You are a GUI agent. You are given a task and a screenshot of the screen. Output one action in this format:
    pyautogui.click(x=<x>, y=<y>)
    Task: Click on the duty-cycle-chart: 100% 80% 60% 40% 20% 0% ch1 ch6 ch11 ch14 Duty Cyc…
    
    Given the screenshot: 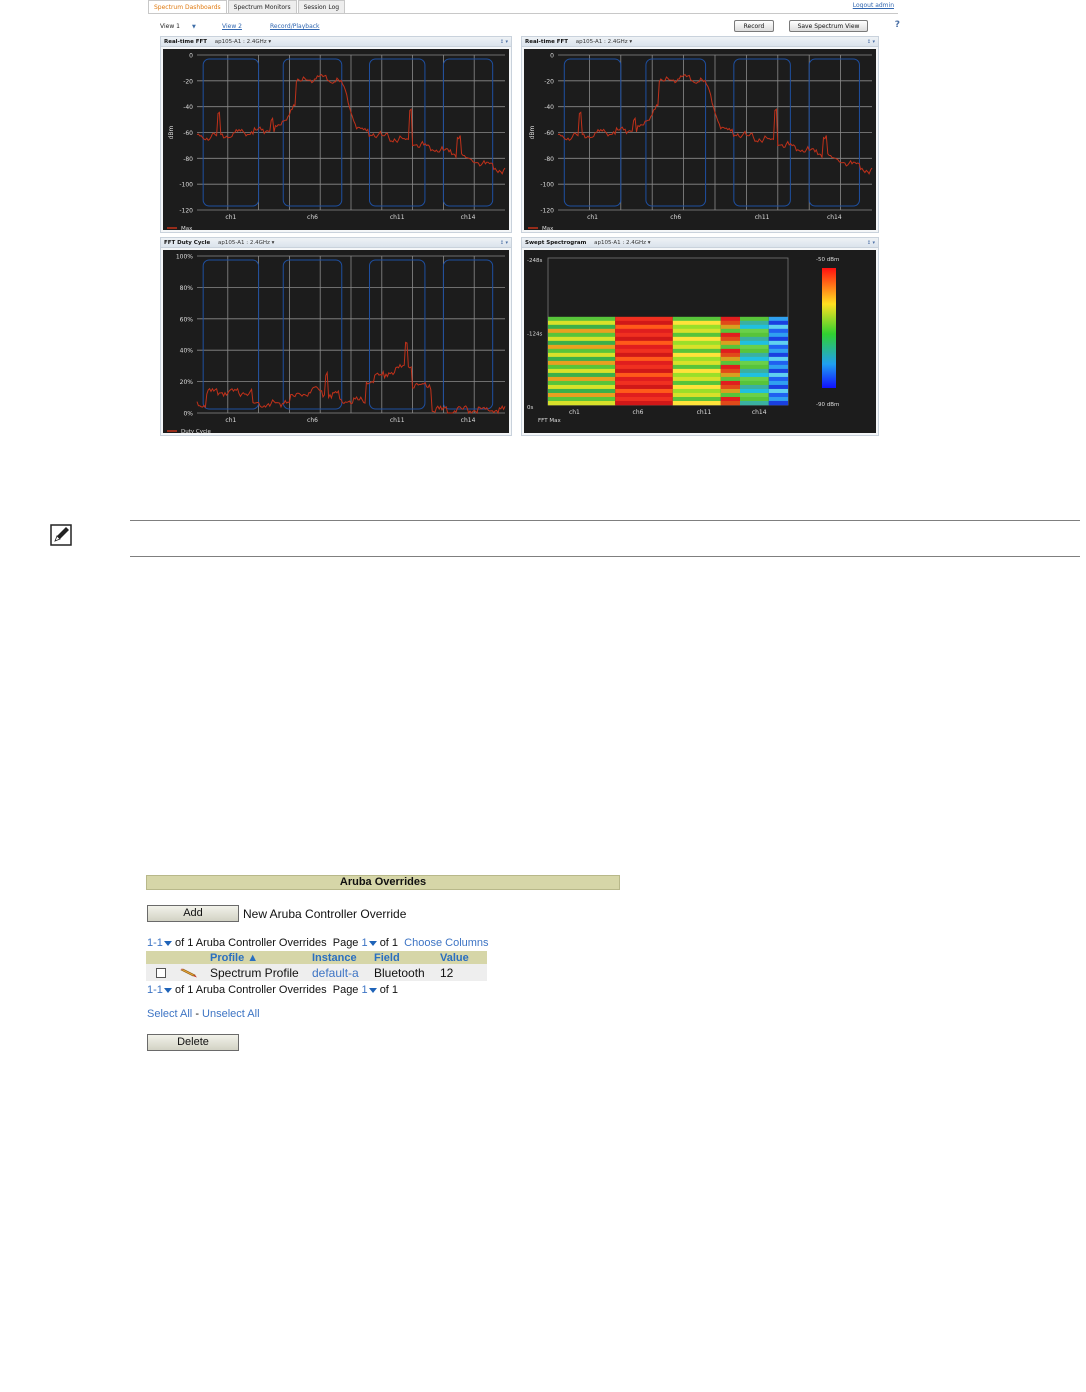 What is the action you would take?
    pyautogui.click(x=336, y=344)
    